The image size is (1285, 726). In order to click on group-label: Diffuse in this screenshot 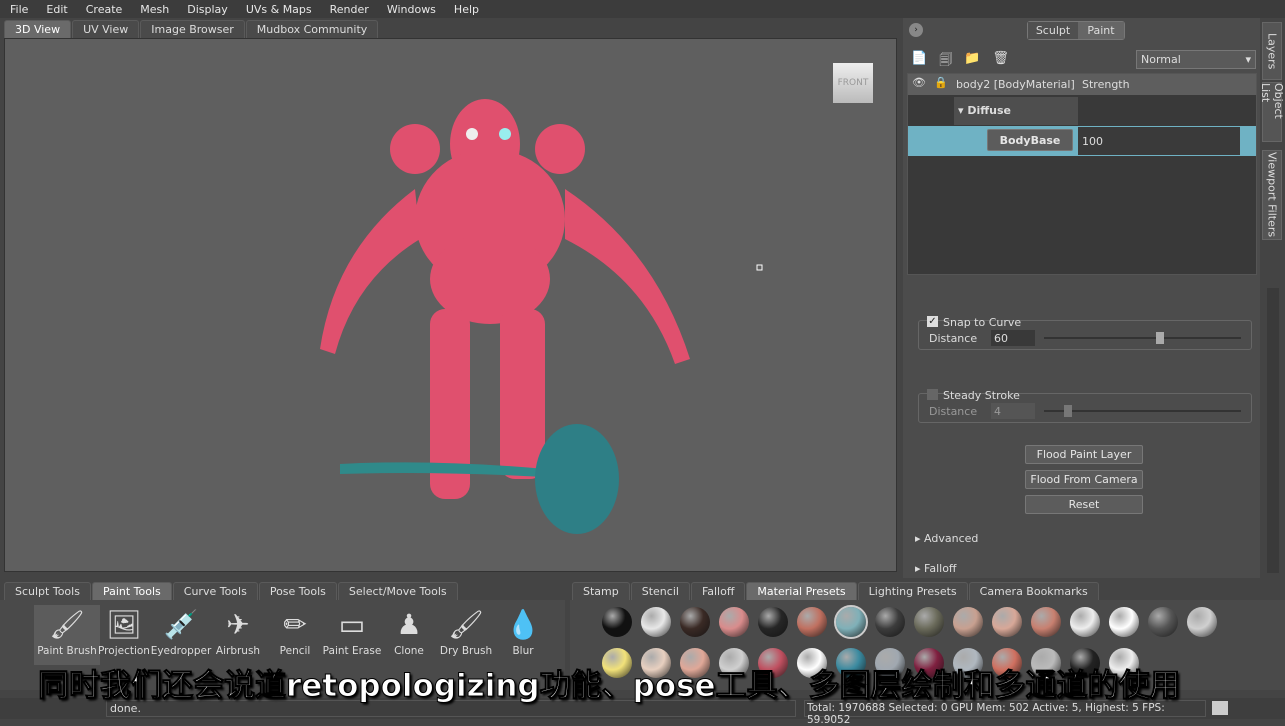, I will do `click(989, 110)`.